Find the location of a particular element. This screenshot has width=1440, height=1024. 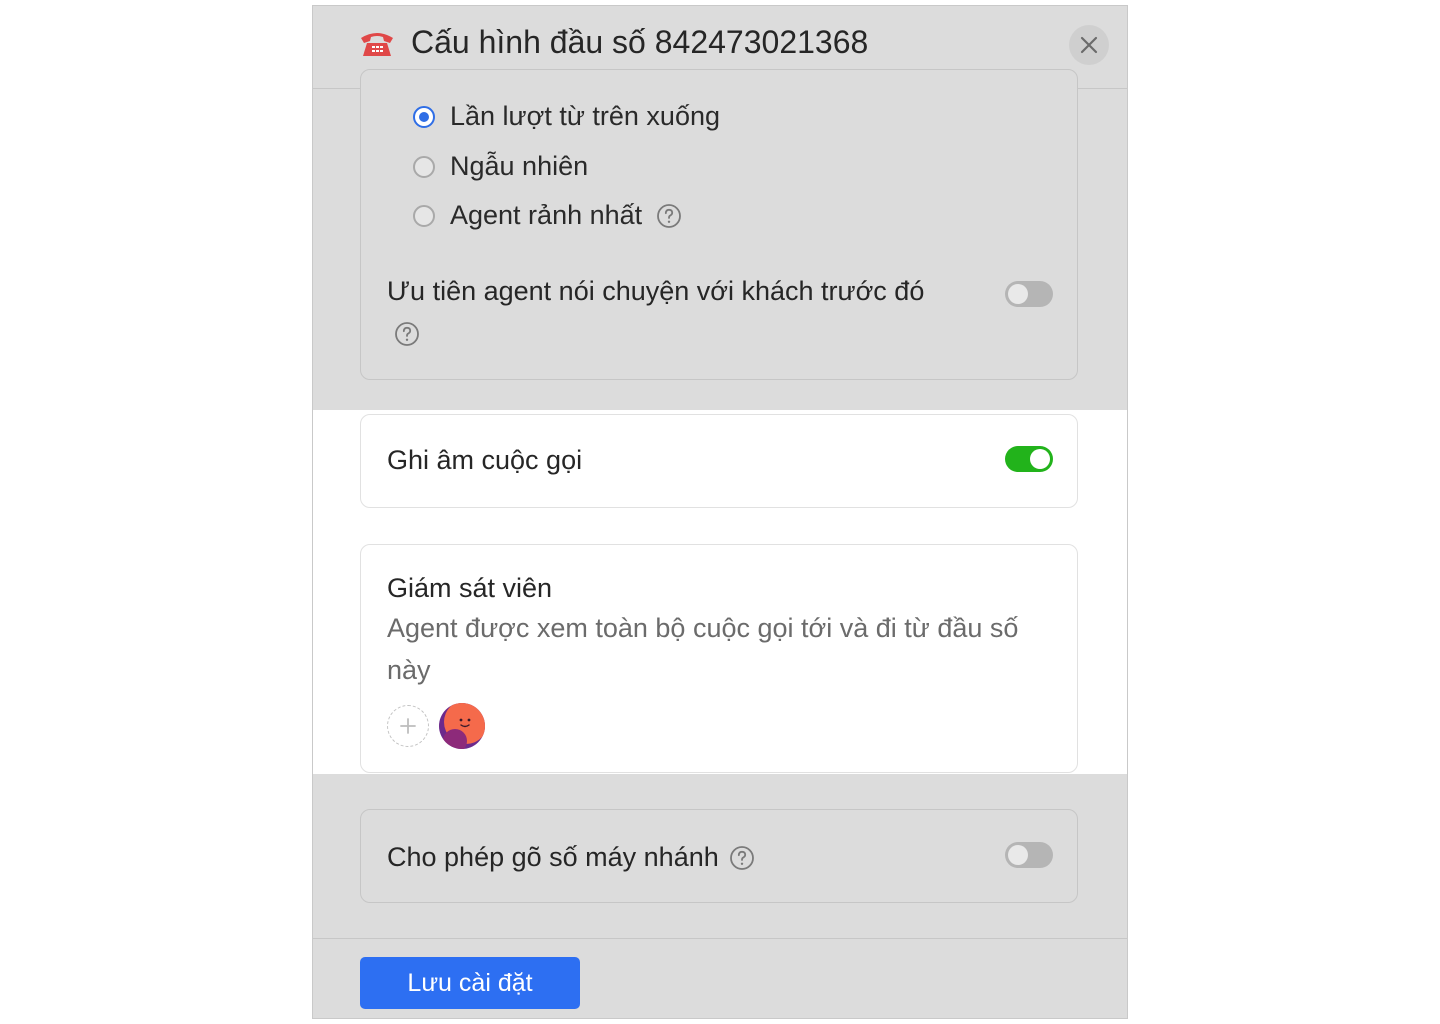

radio-button-checked is located at coordinates (424, 116).